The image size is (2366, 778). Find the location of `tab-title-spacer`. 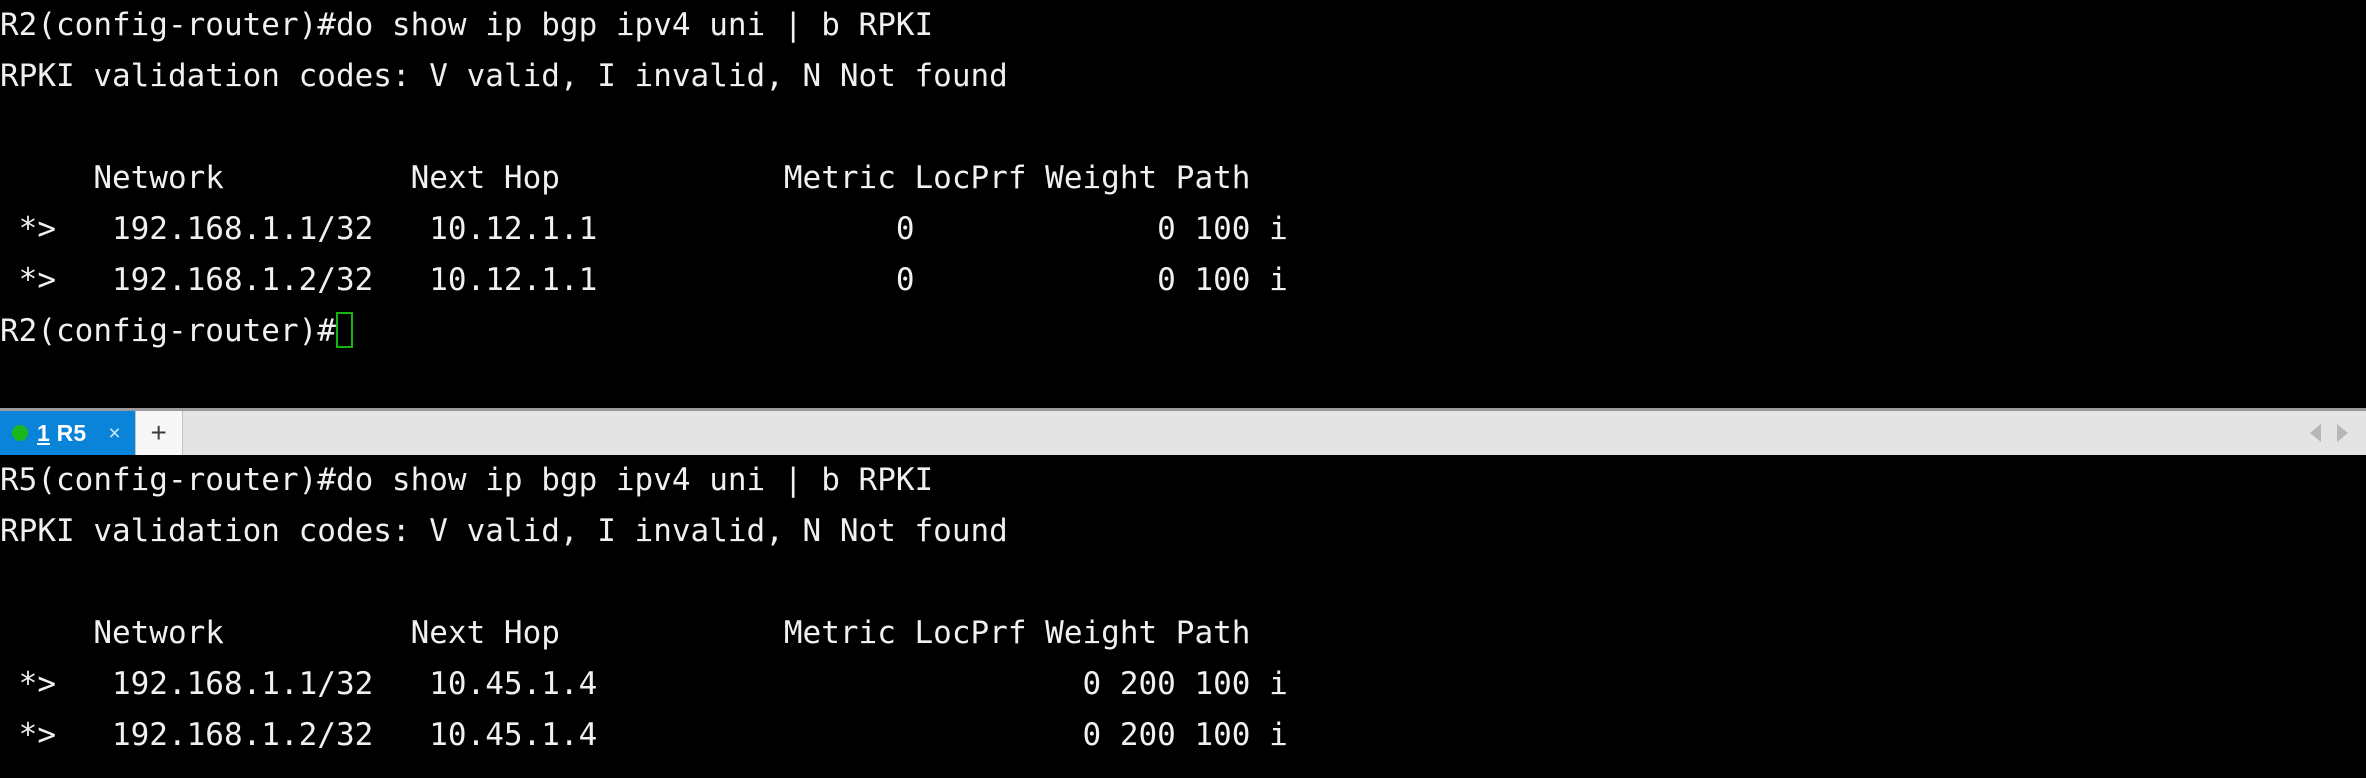

tab-title-spacer is located at coordinates (53, 433).